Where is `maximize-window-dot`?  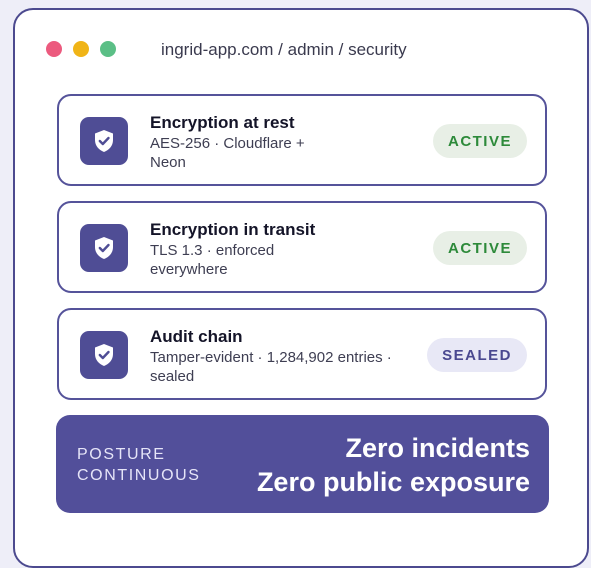 maximize-window-dot is located at coordinates (108, 49).